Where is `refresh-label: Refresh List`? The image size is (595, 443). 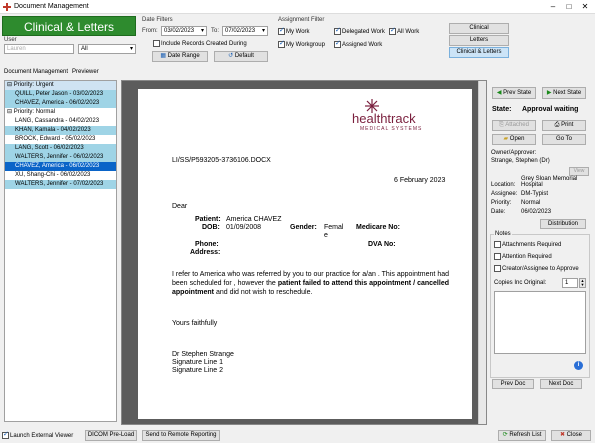
refresh-label: Refresh List is located at coordinates (525, 435).